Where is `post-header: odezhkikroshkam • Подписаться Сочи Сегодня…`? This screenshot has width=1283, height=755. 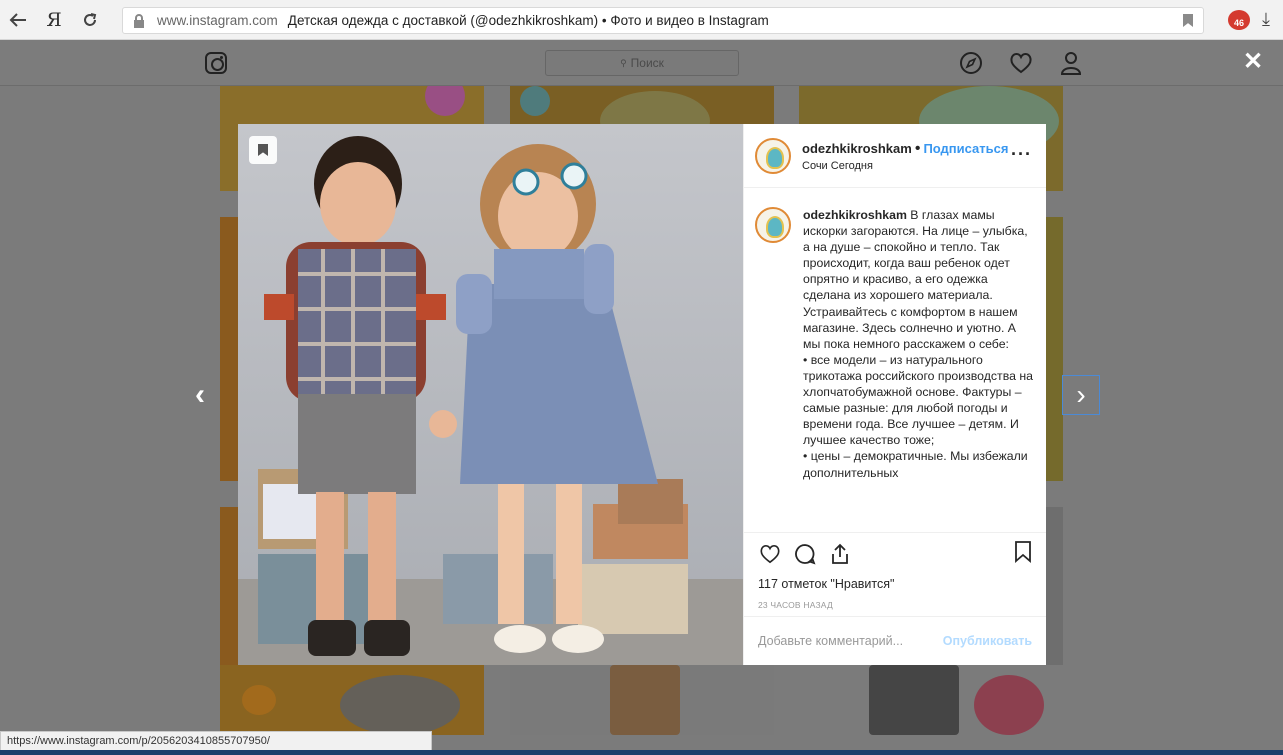 post-header: odezhkikroshkam • Подписаться Сочи Сегодня… is located at coordinates (895, 156).